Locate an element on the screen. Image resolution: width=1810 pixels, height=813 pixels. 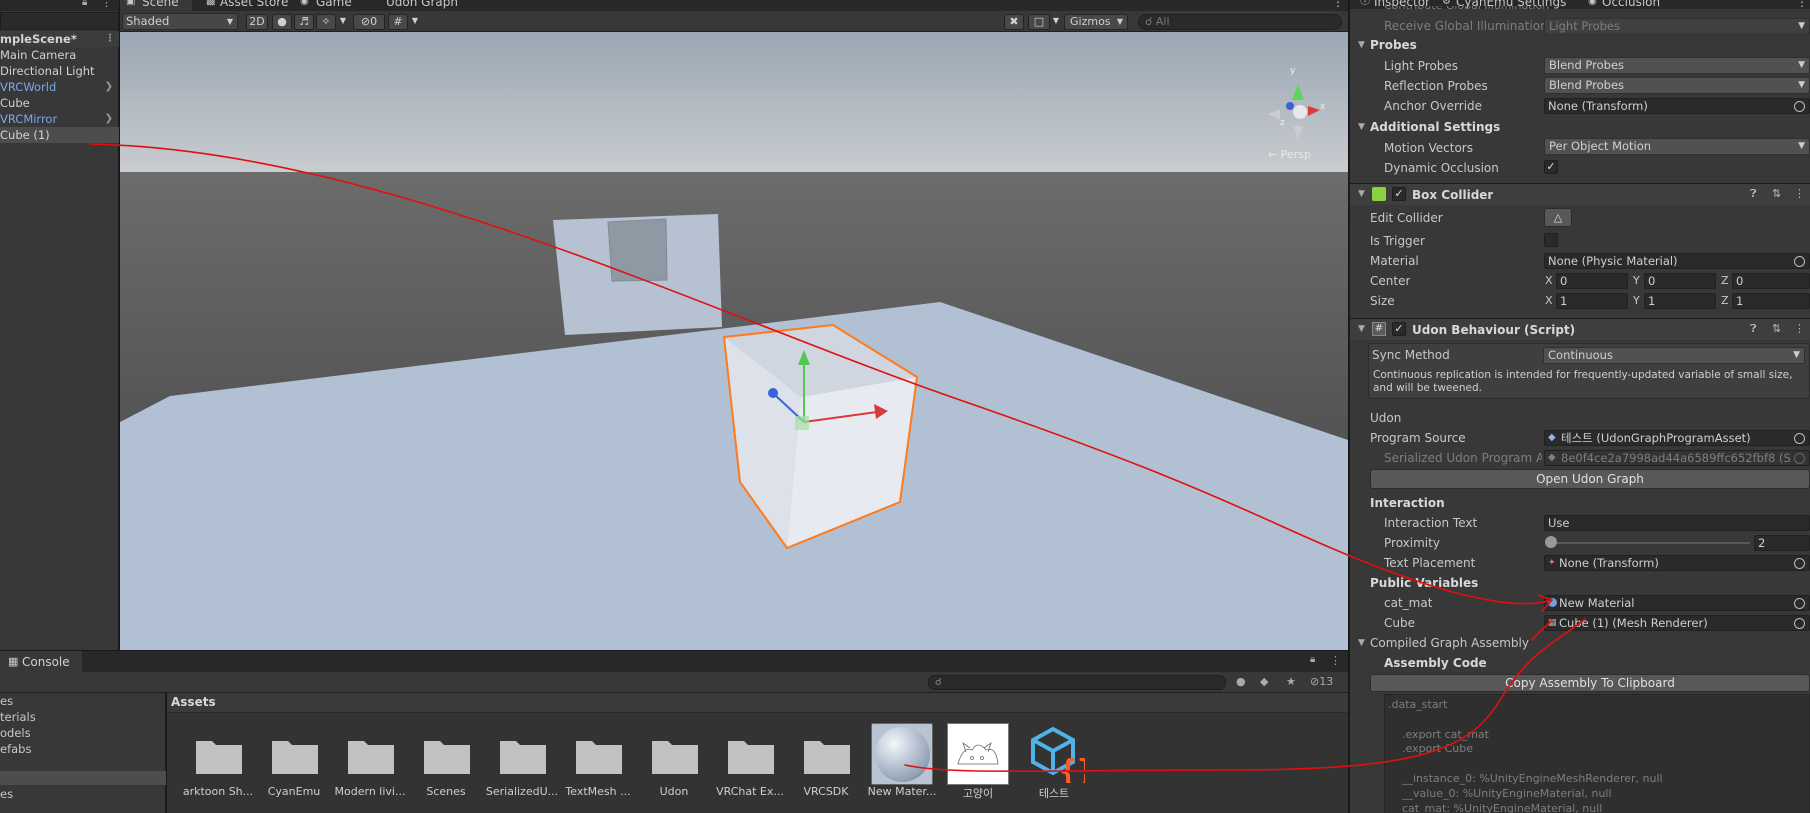
light-probes-dropdown: Blend Probes ▼ is located at coordinates (1677, 65).